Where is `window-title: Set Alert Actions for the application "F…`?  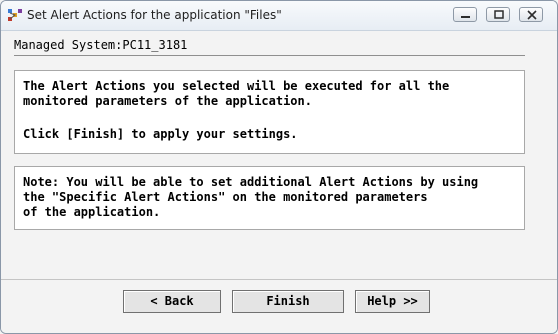 window-title: Set Alert Actions for the application "F… is located at coordinates (154, 15).